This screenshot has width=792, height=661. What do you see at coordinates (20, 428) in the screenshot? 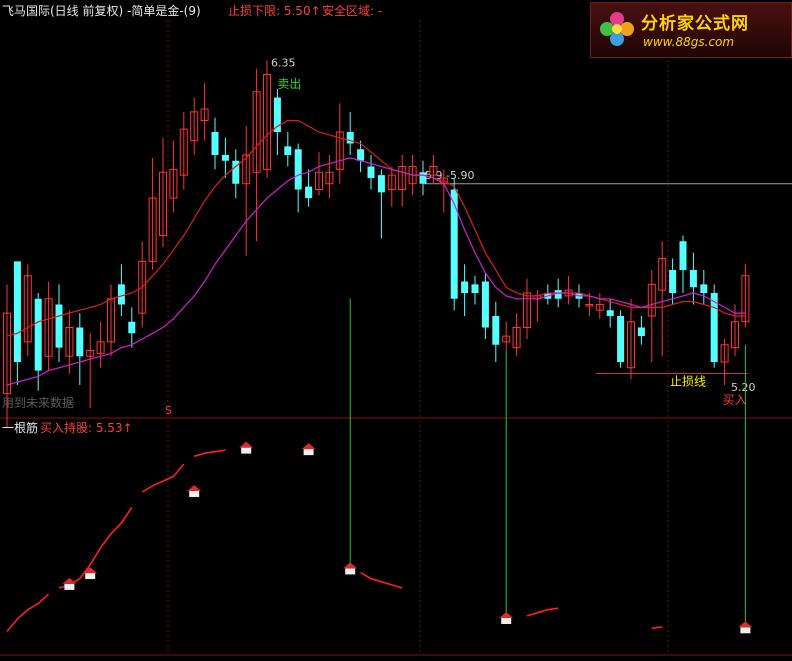
I see `subpanel-title: 一根筋` at bounding box center [20, 428].